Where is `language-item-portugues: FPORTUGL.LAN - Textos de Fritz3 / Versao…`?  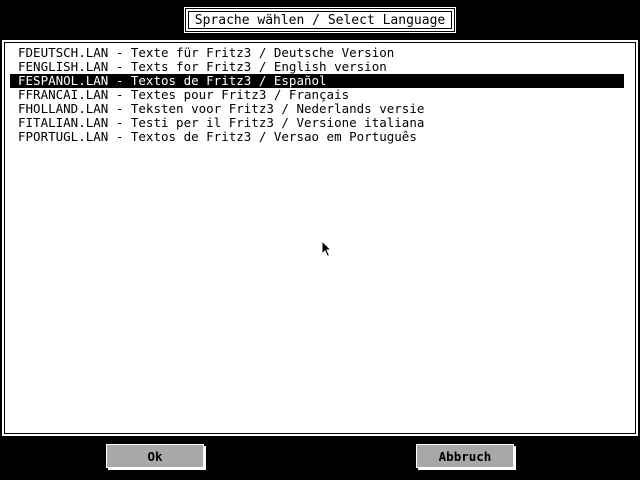 language-item-portugues: FPORTUGL.LAN - Textos de Fritz3 / Versao… is located at coordinates (317, 137).